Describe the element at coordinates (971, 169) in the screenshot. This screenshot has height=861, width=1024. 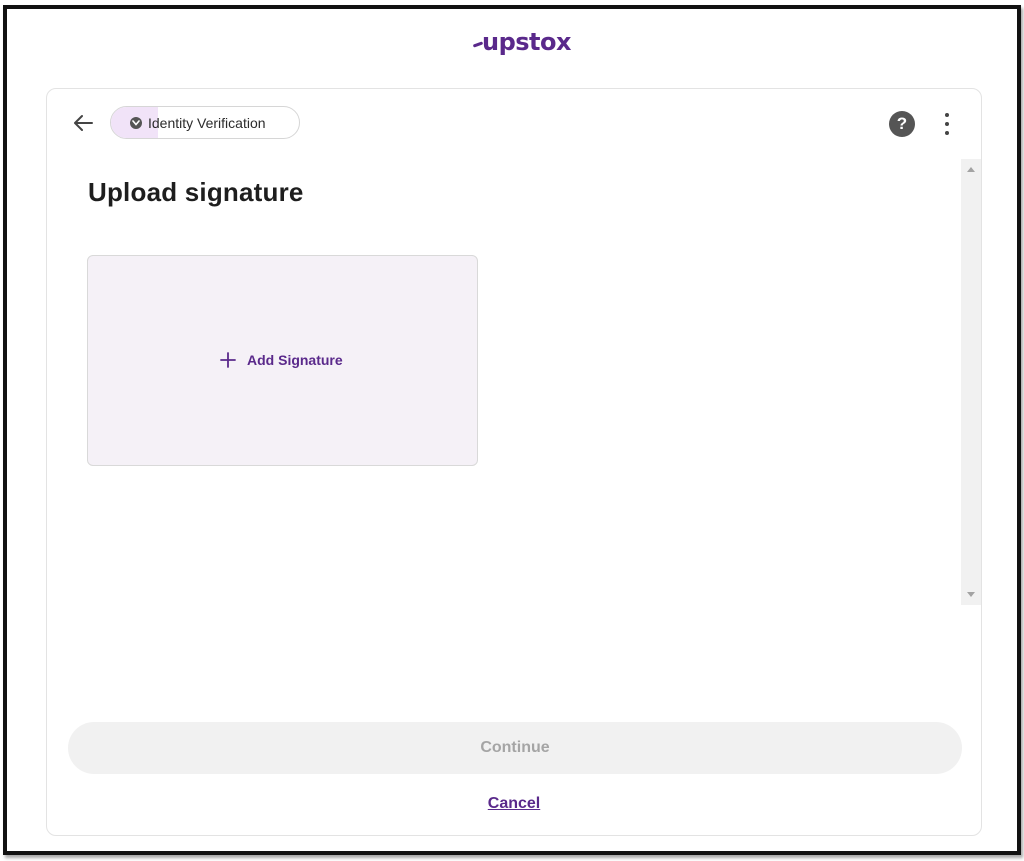
I see `scroll-up-arrow-icon` at that location.